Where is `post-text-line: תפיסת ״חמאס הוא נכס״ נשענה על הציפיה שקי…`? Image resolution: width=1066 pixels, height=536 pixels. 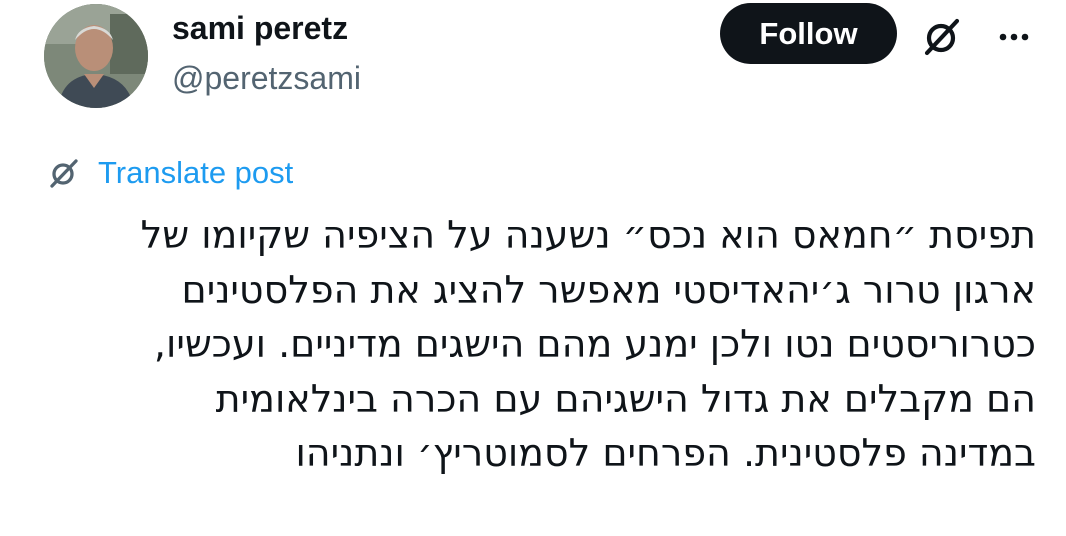
post-text-line: תפיסת ״חמאס הוא נכס״ נשענה על הציפיה שקי… is located at coordinates (588, 235).